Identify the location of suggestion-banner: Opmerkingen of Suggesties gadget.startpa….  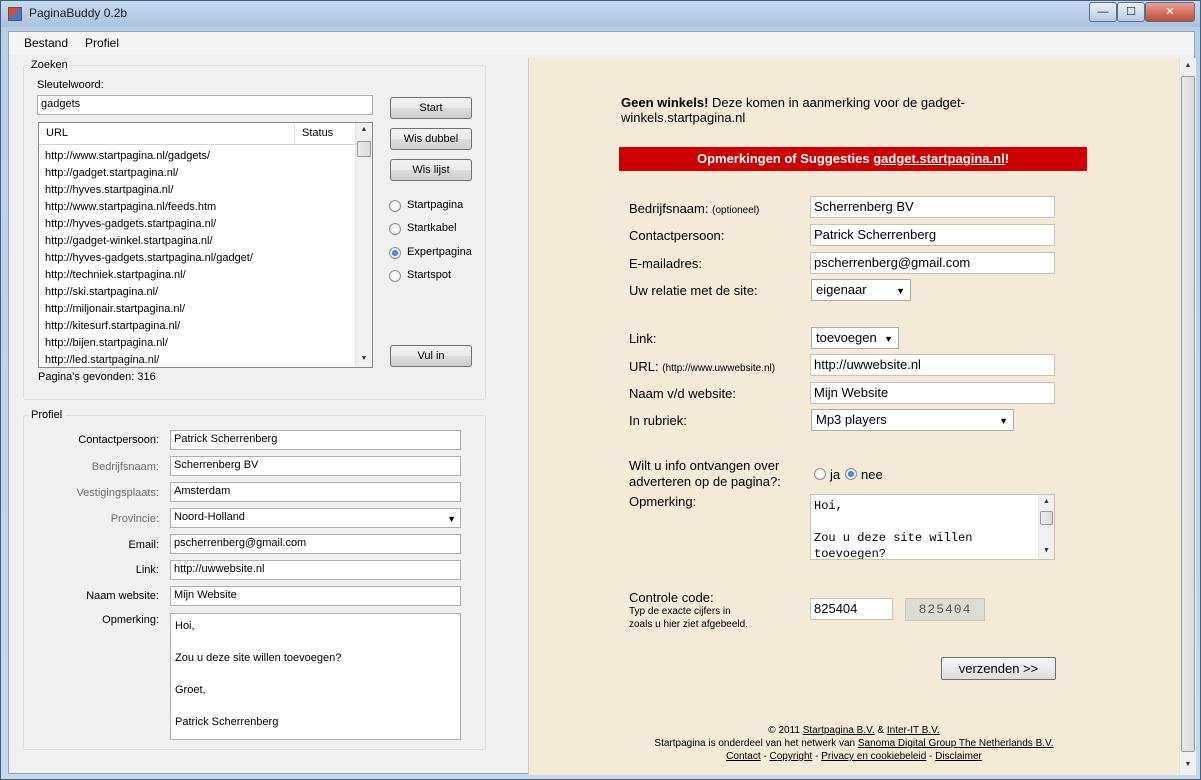
(853, 159).